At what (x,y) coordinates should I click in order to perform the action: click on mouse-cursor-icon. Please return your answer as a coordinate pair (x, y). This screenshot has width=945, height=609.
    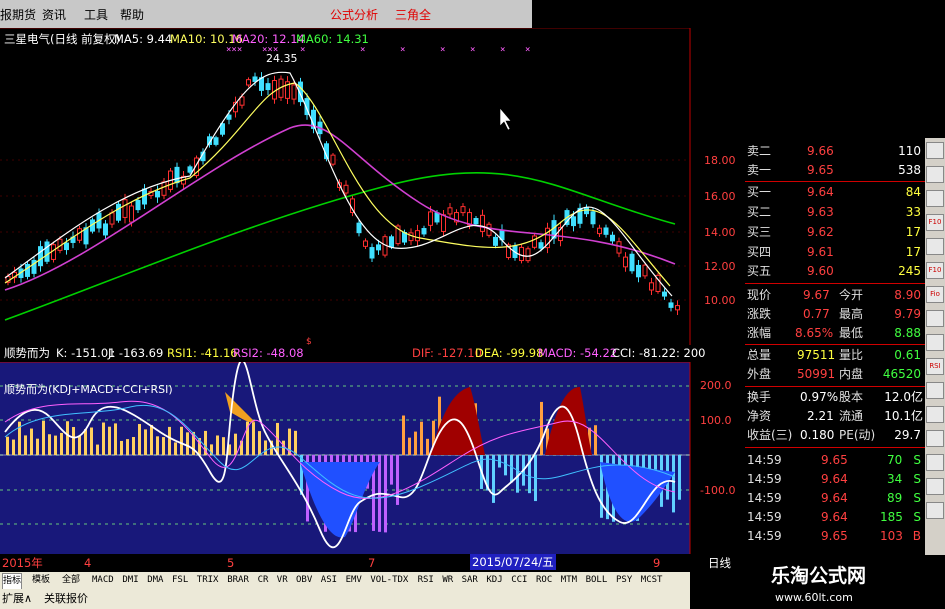
    Looking at the image, I should click on (505, 119).